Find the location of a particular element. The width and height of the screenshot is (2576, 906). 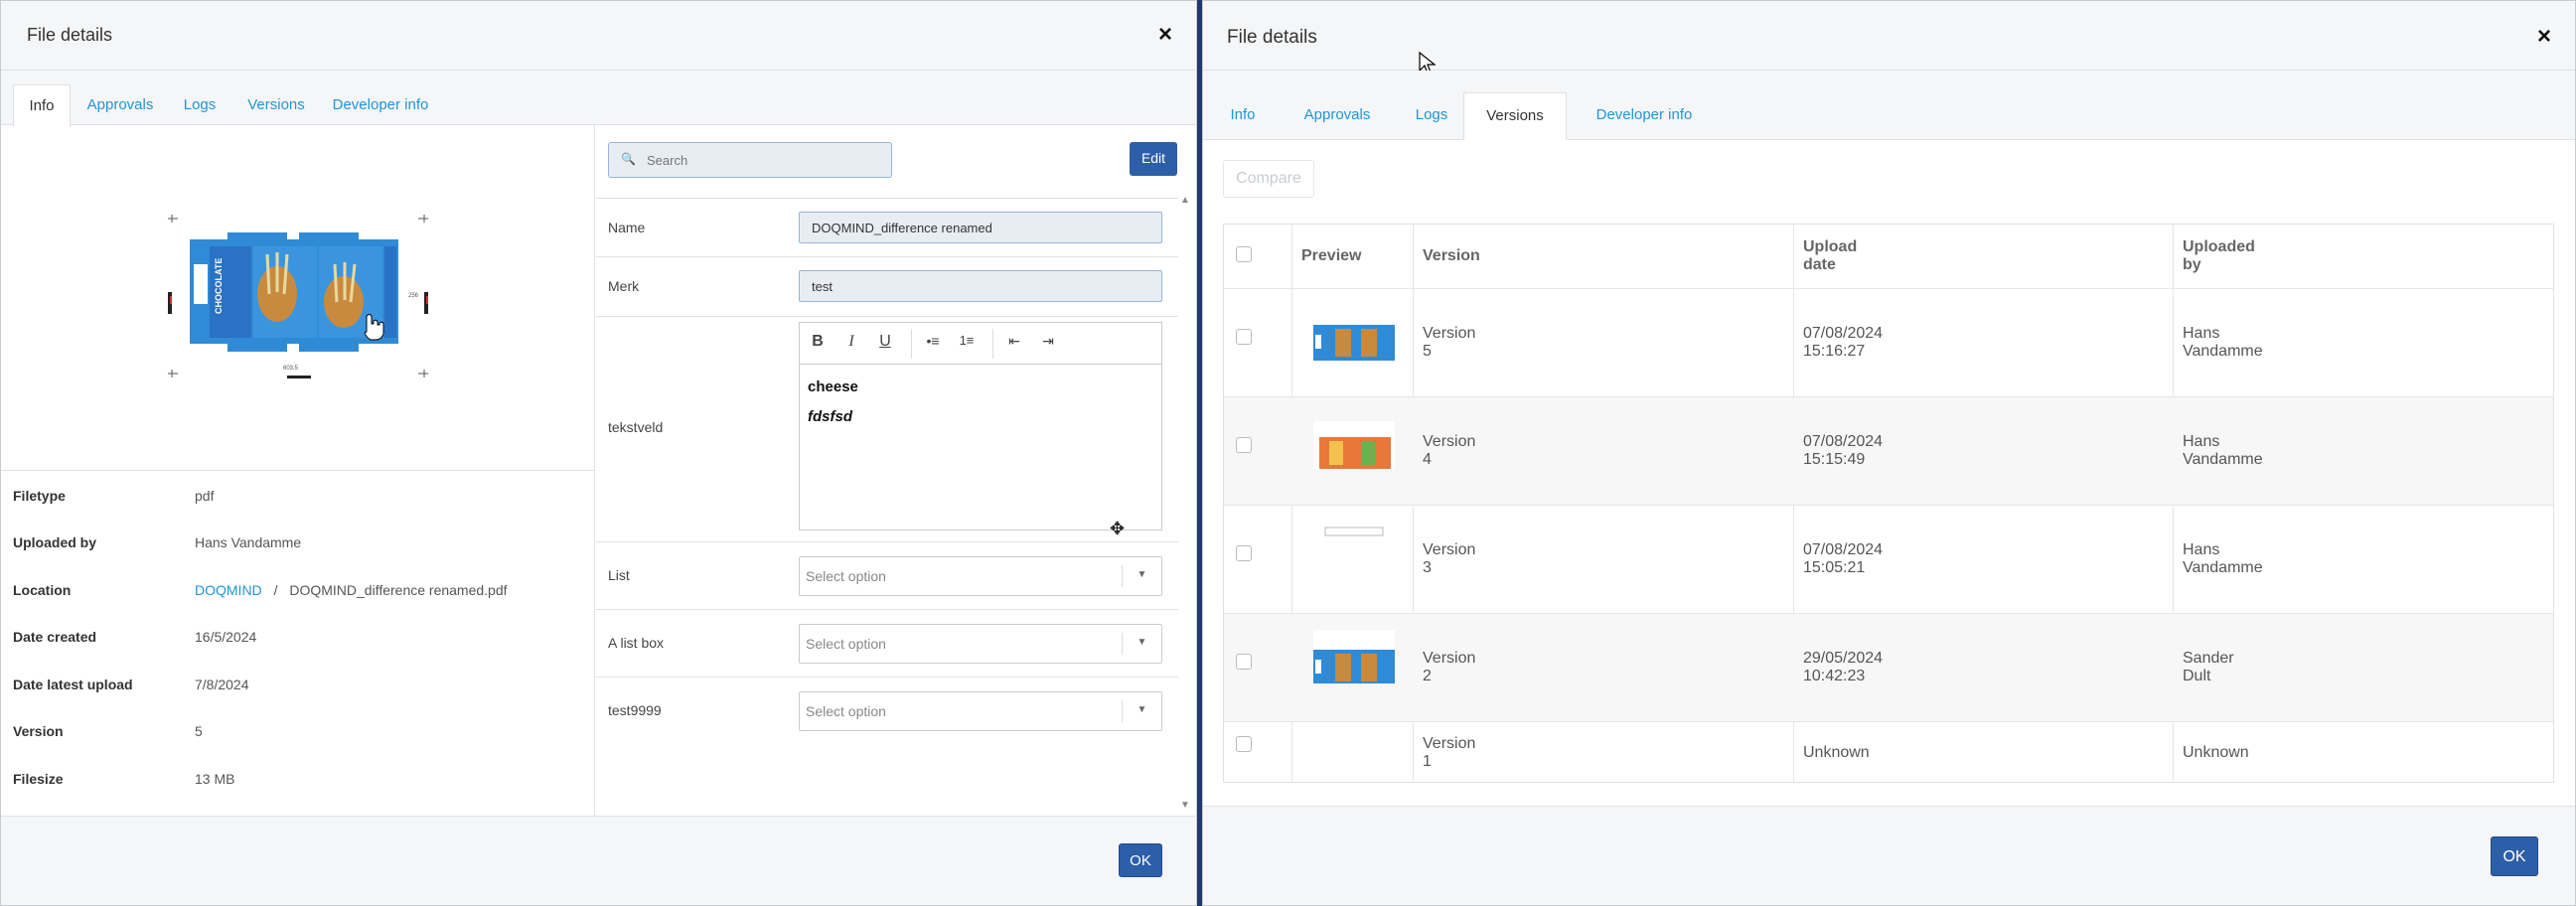

name-input: DOQMIND_difference renamed is located at coordinates (980, 227).